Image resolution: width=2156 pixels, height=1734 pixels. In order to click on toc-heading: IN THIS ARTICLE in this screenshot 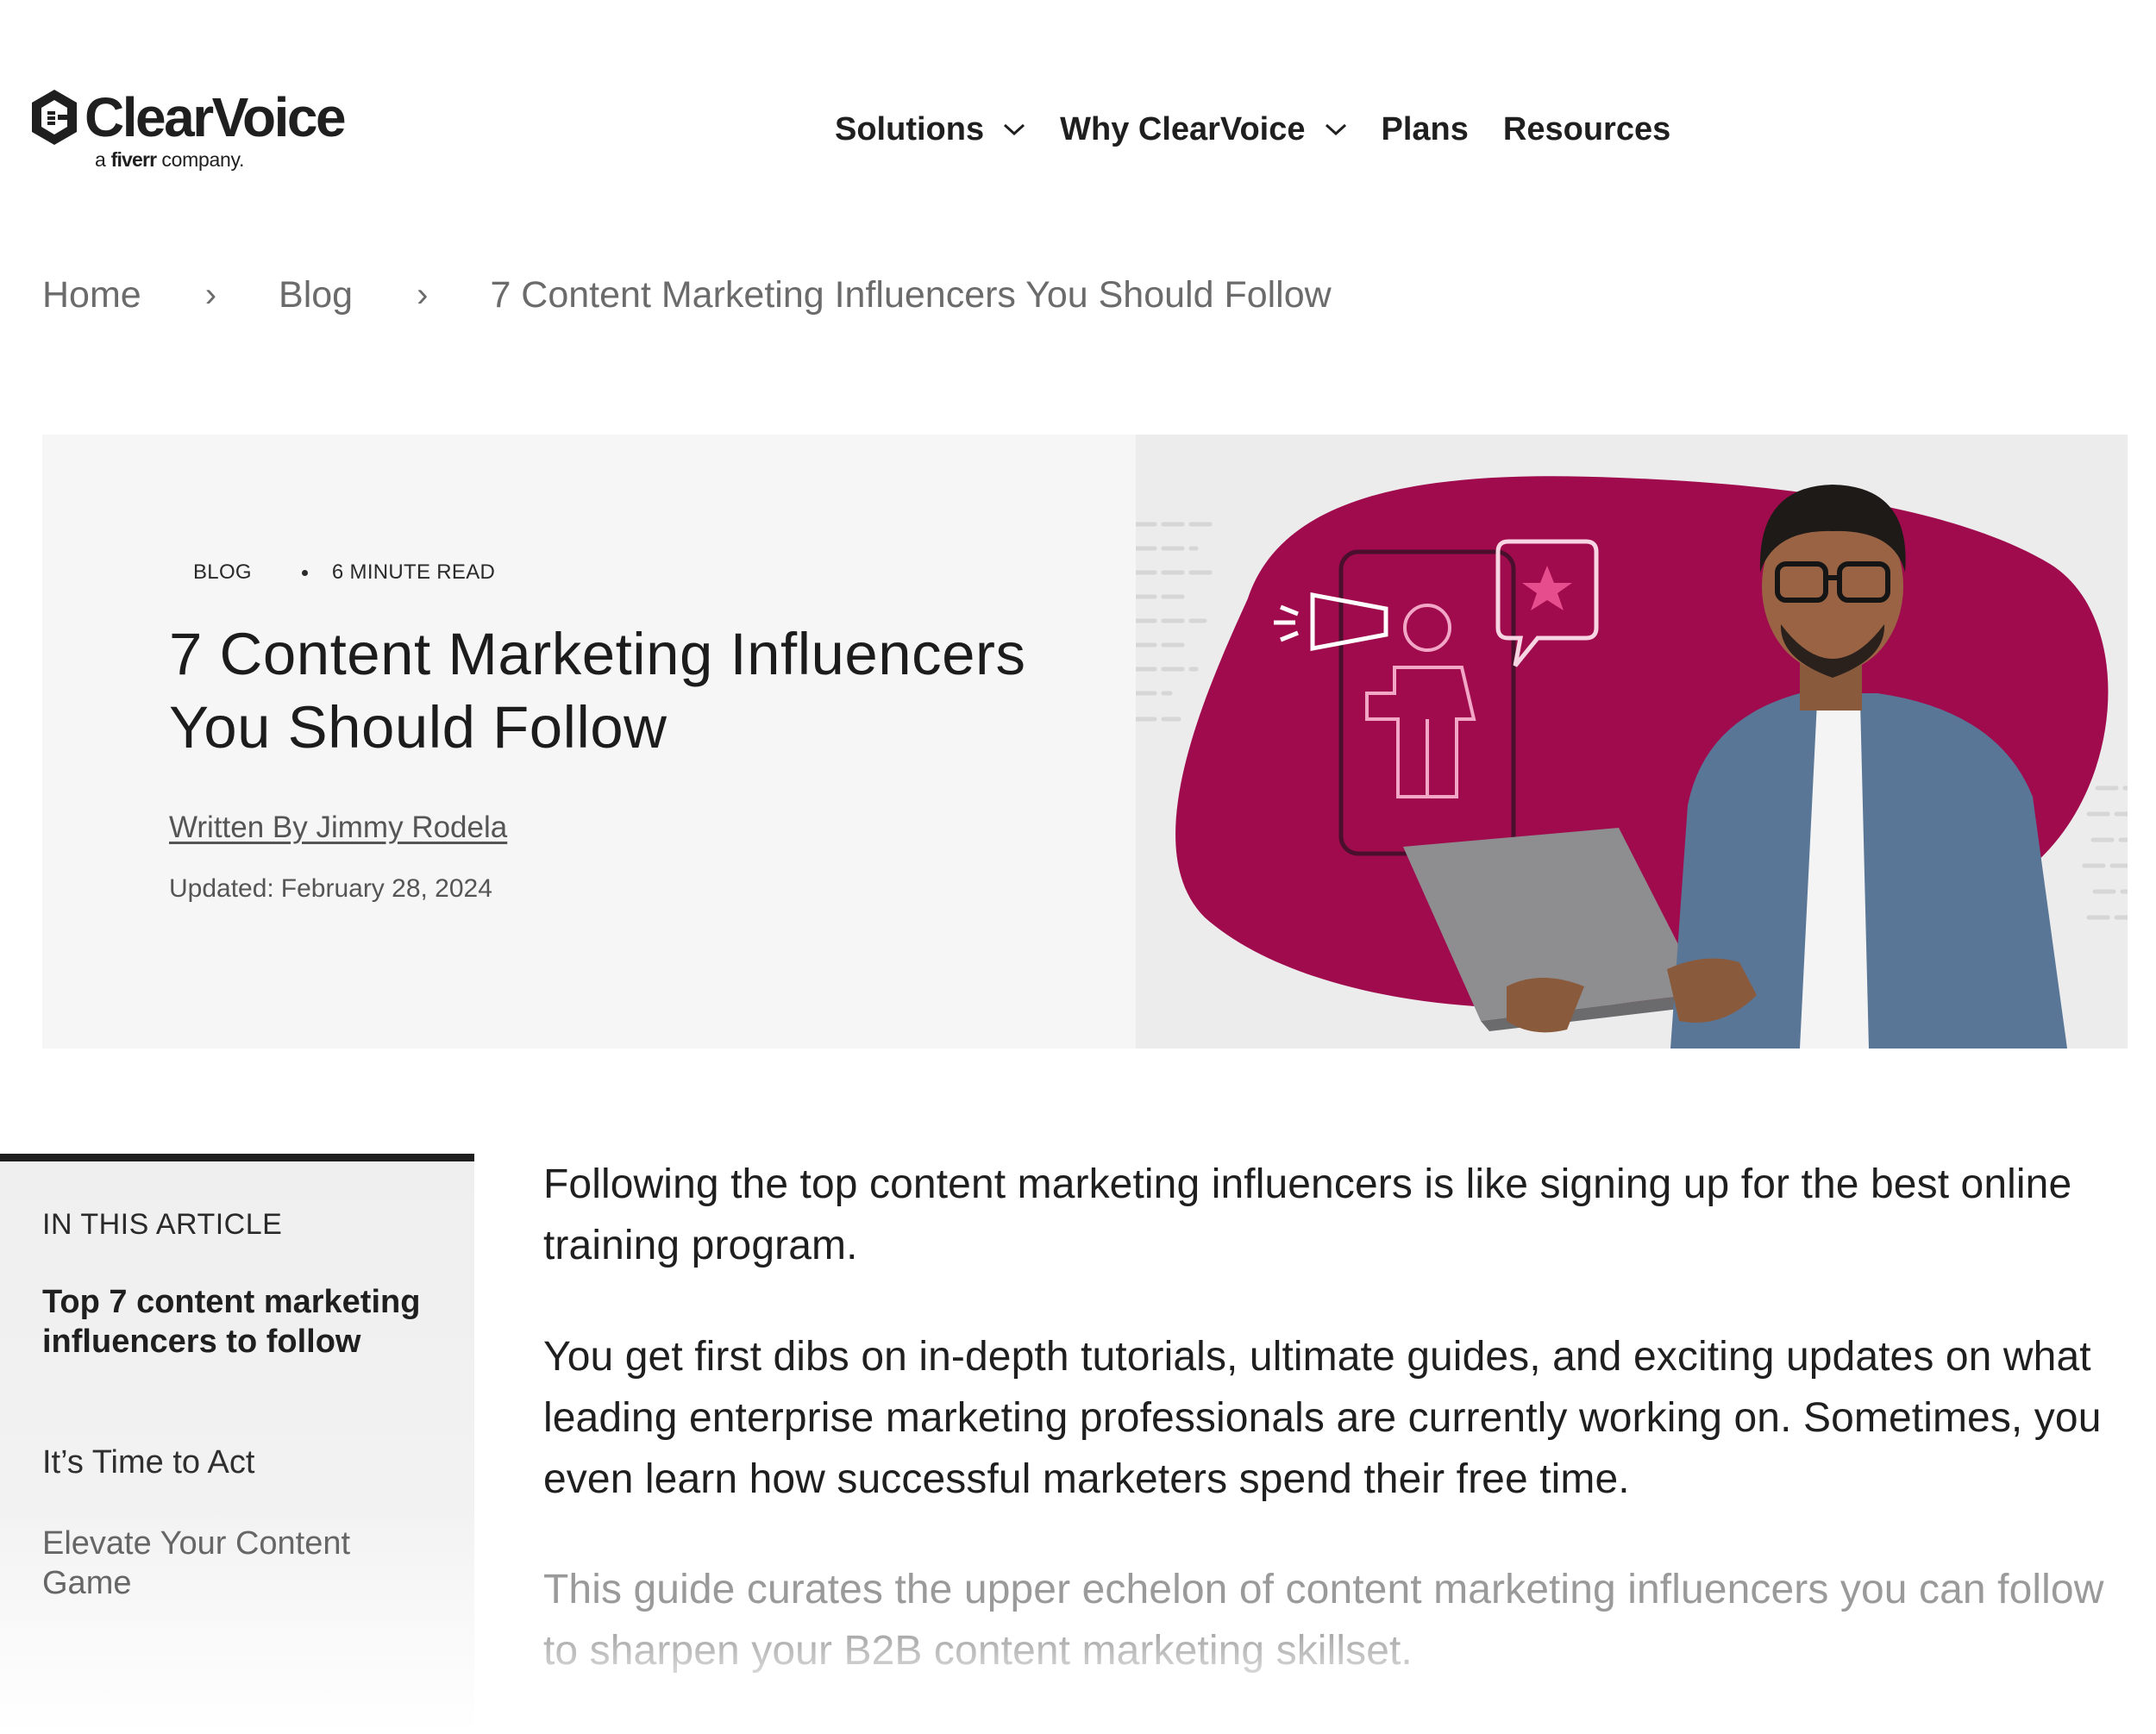, I will do `click(162, 1224)`.